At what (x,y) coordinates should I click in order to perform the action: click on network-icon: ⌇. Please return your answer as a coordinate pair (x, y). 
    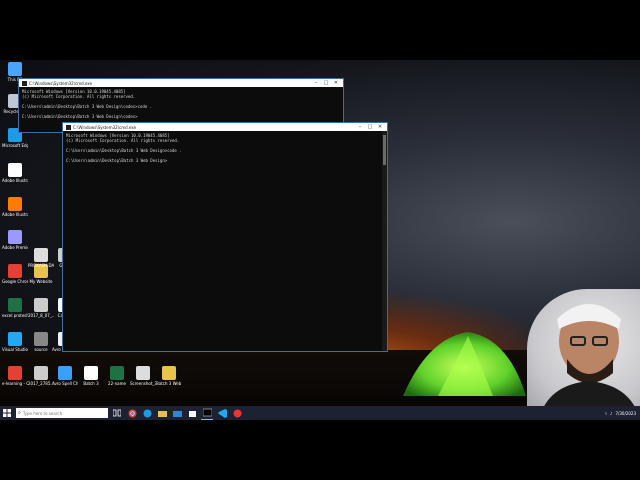
    Looking at the image, I should click on (606, 413).